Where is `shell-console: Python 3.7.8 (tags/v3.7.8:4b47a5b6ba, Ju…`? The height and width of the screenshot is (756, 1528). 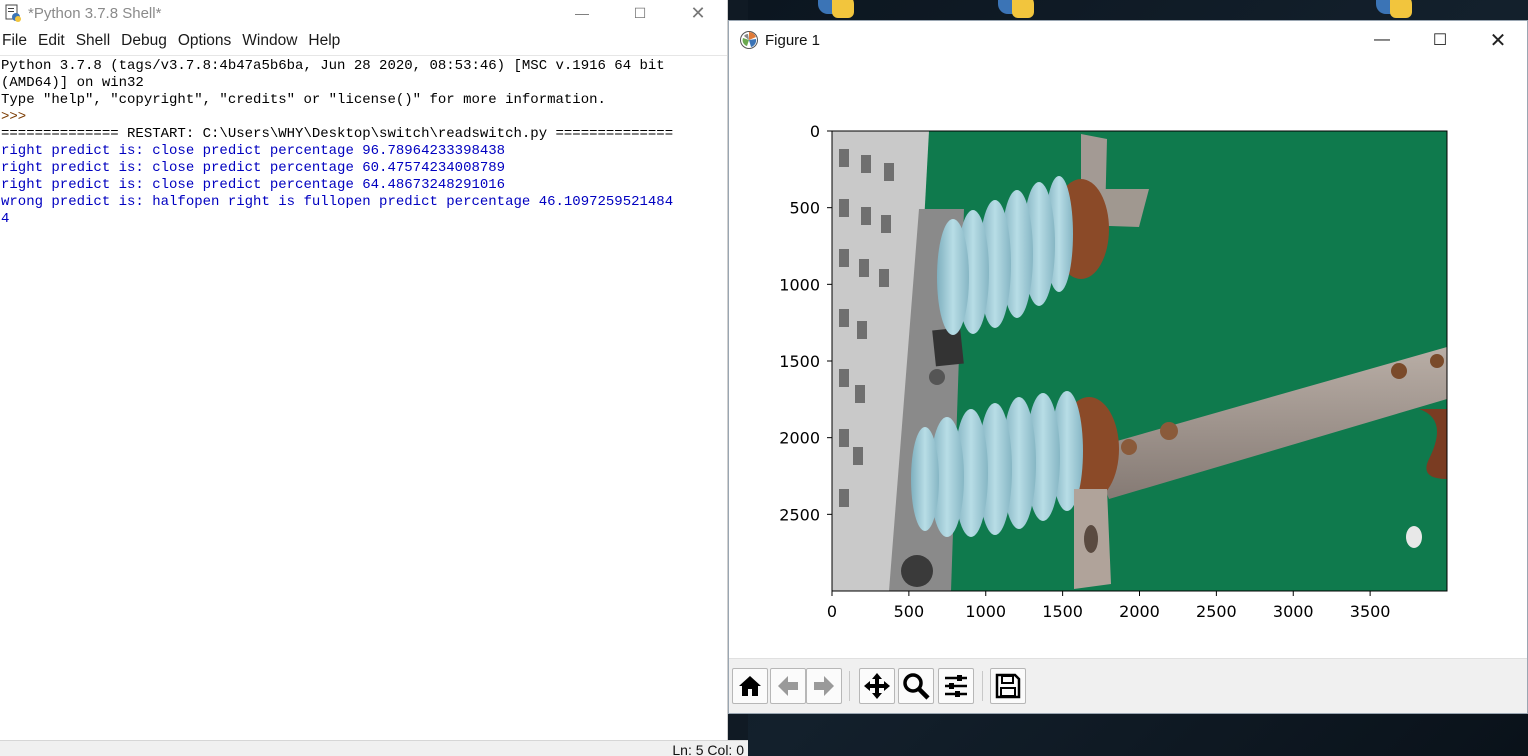
shell-console: Python 3.7.8 (tags/v3.7.8:4b47a5b6ba, Ju… is located at coordinates (363, 142).